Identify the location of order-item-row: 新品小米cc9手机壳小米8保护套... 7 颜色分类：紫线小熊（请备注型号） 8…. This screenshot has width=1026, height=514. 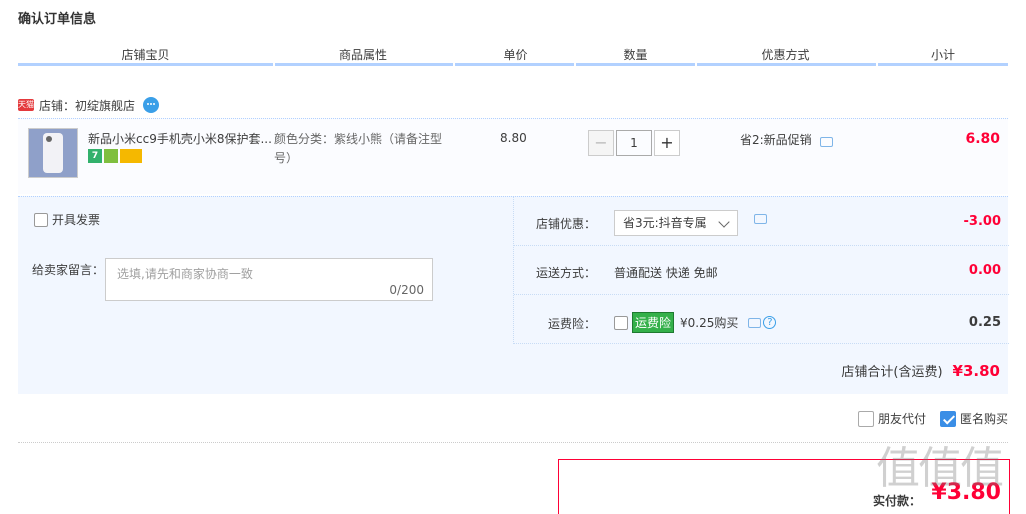
(513, 156).